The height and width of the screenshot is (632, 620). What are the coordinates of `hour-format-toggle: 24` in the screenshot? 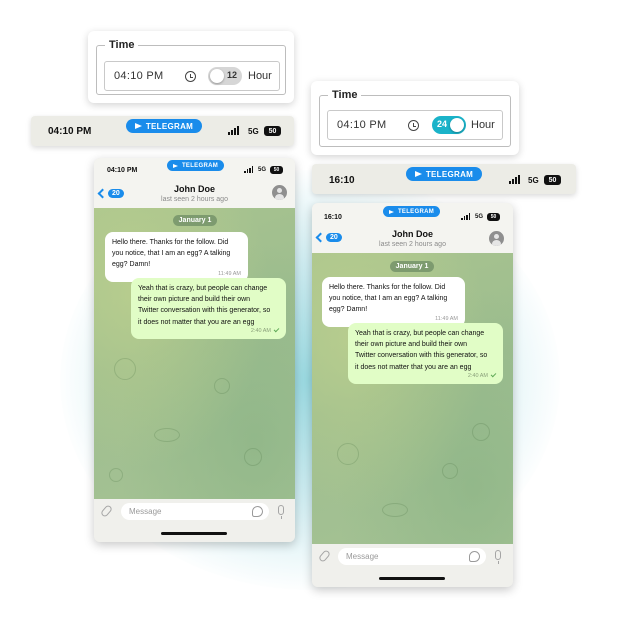 It's located at (449, 125).